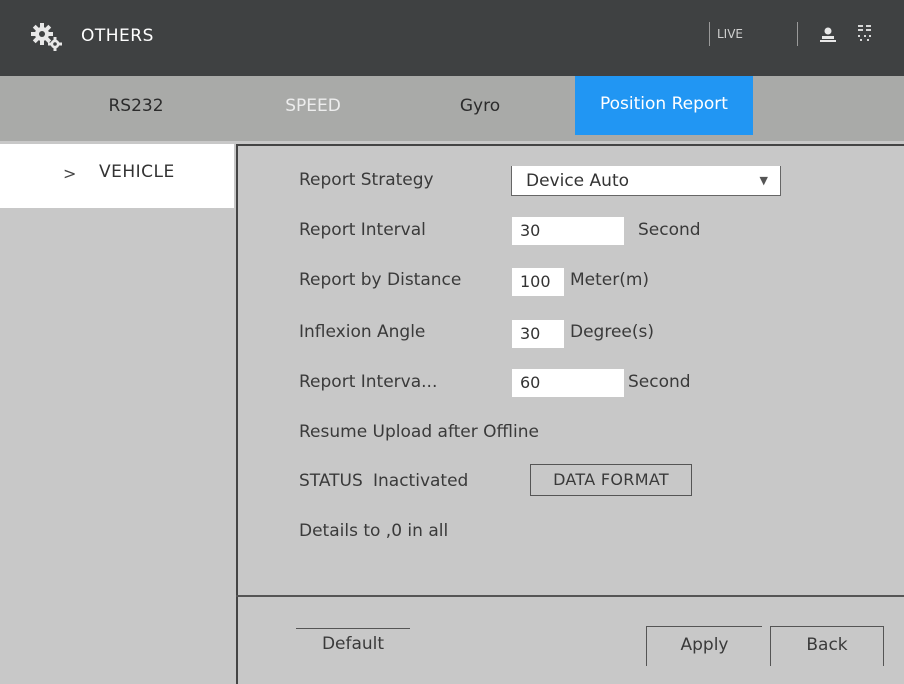 This screenshot has height=684, width=904. What do you see at coordinates (137, 172) in the screenshot?
I see `sidebar-item-label: VEHICLE` at bounding box center [137, 172].